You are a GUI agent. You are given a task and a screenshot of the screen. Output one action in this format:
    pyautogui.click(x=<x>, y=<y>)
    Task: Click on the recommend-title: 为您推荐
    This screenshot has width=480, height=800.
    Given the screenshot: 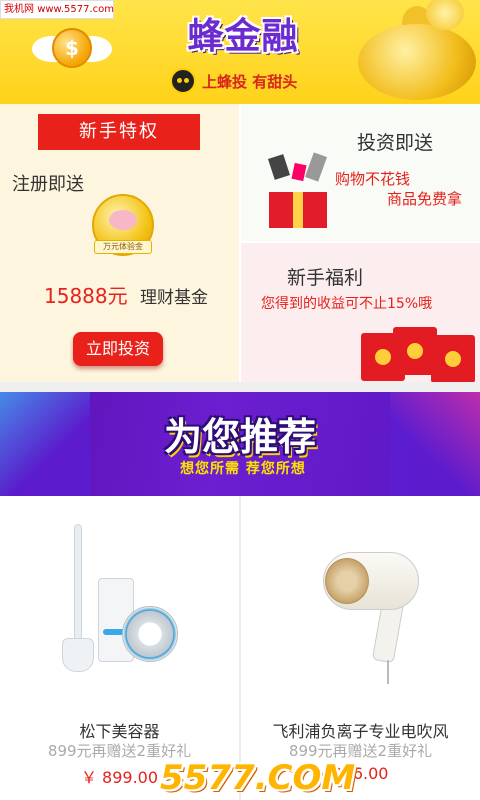 What is the action you would take?
    pyautogui.click(x=239, y=437)
    